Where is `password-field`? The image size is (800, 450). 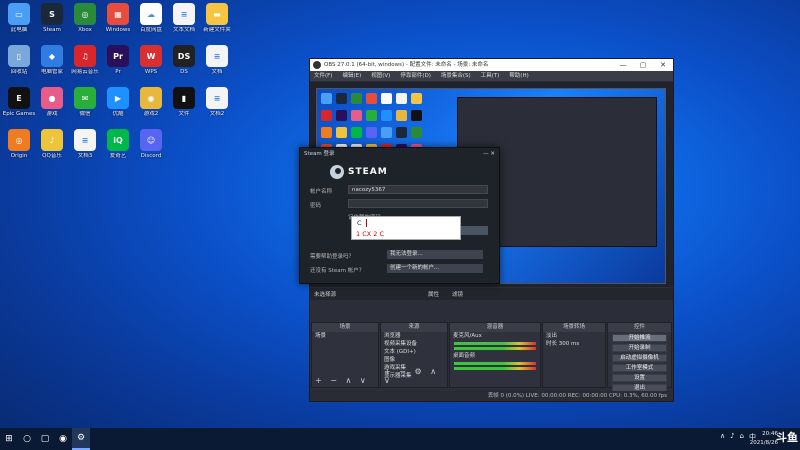 password-field is located at coordinates (418, 203).